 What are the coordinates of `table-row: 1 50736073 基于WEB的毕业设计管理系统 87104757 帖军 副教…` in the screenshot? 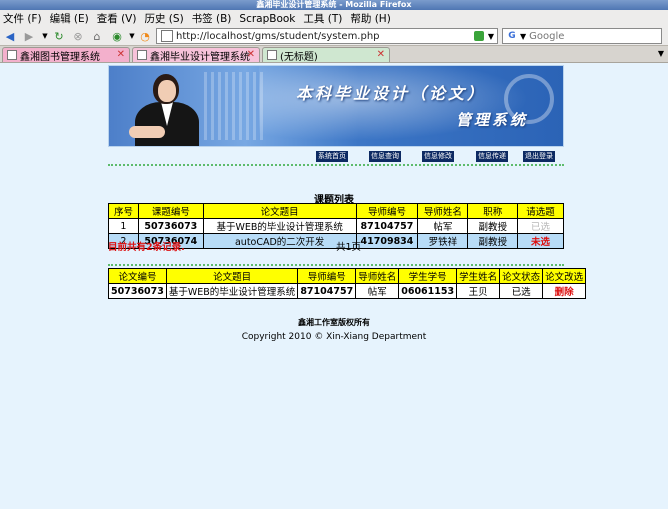 It's located at (336, 226).